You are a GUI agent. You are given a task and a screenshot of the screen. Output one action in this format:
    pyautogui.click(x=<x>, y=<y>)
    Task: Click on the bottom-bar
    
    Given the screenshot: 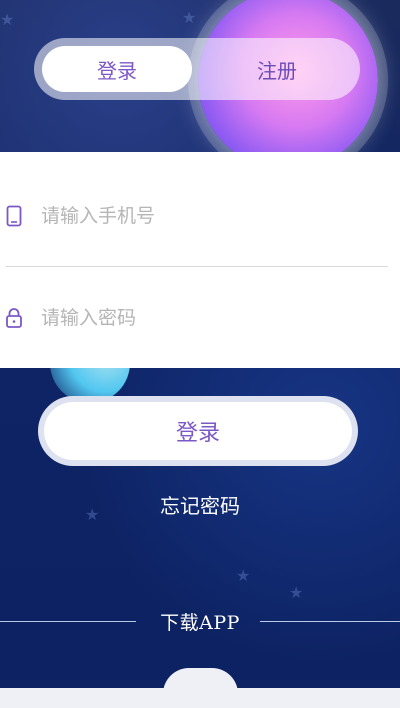 What is the action you would take?
    pyautogui.click(x=200, y=698)
    